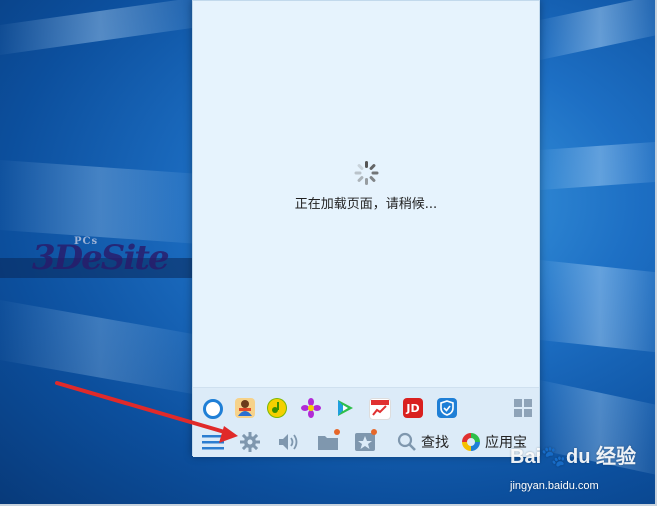 The height and width of the screenshot is (513, 663). Describe the element at coordinates (146, 412) in the screenshot. I see `red-arrow-annotation` at that location.